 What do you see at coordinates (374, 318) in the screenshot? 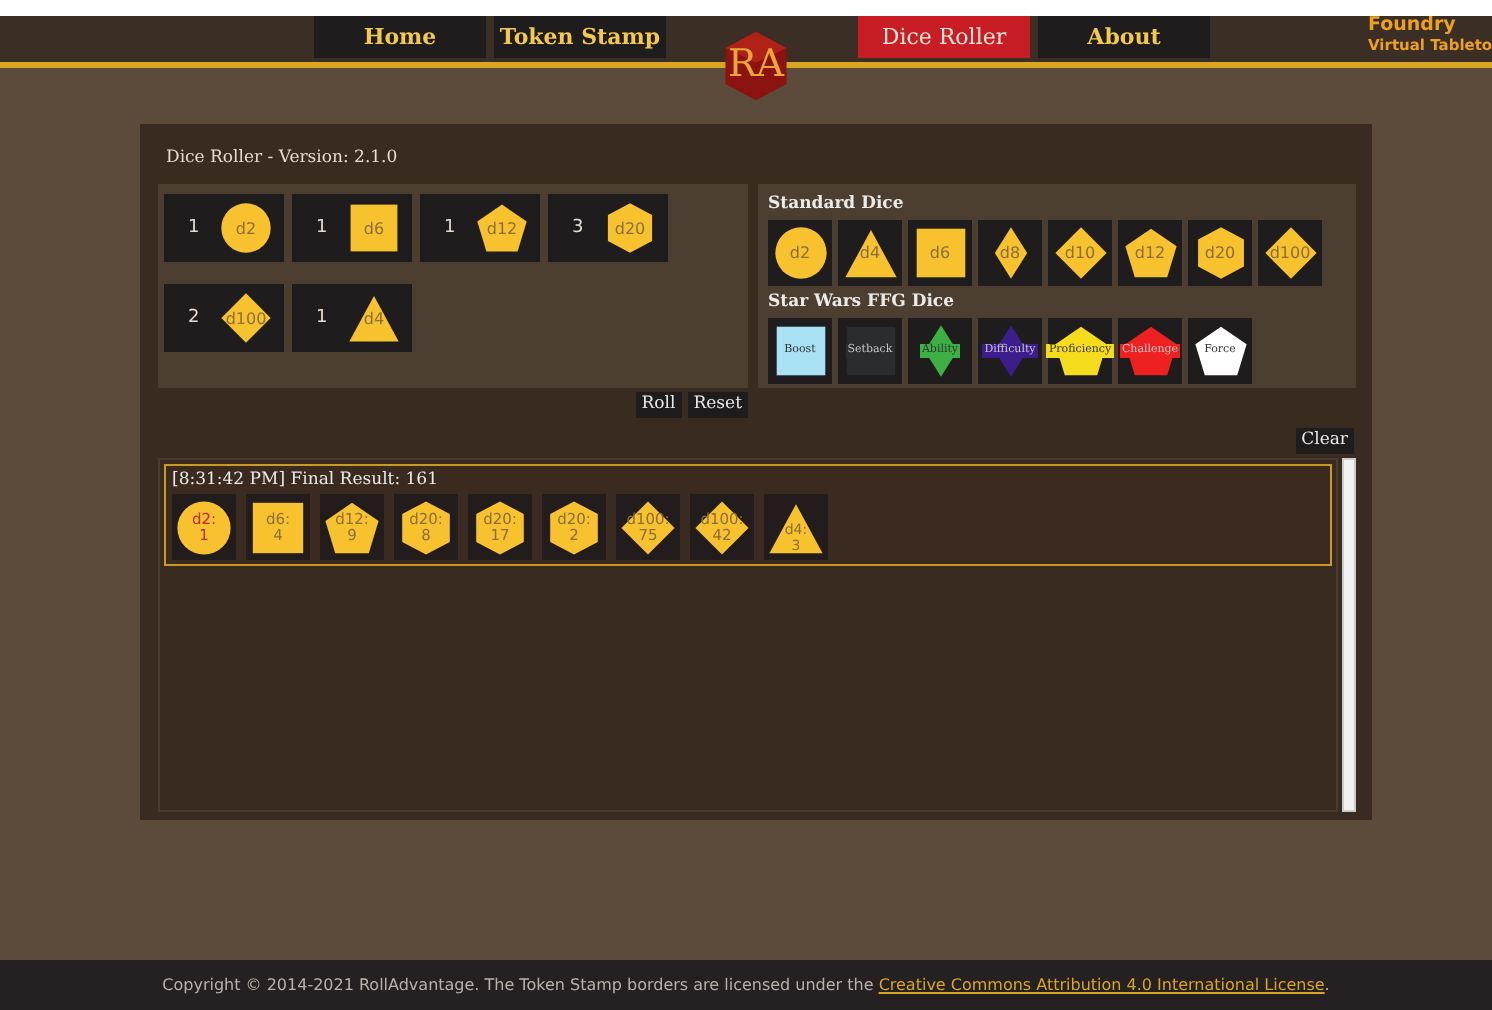
I see `die-icon: d4` at bounding box center [374, 318].